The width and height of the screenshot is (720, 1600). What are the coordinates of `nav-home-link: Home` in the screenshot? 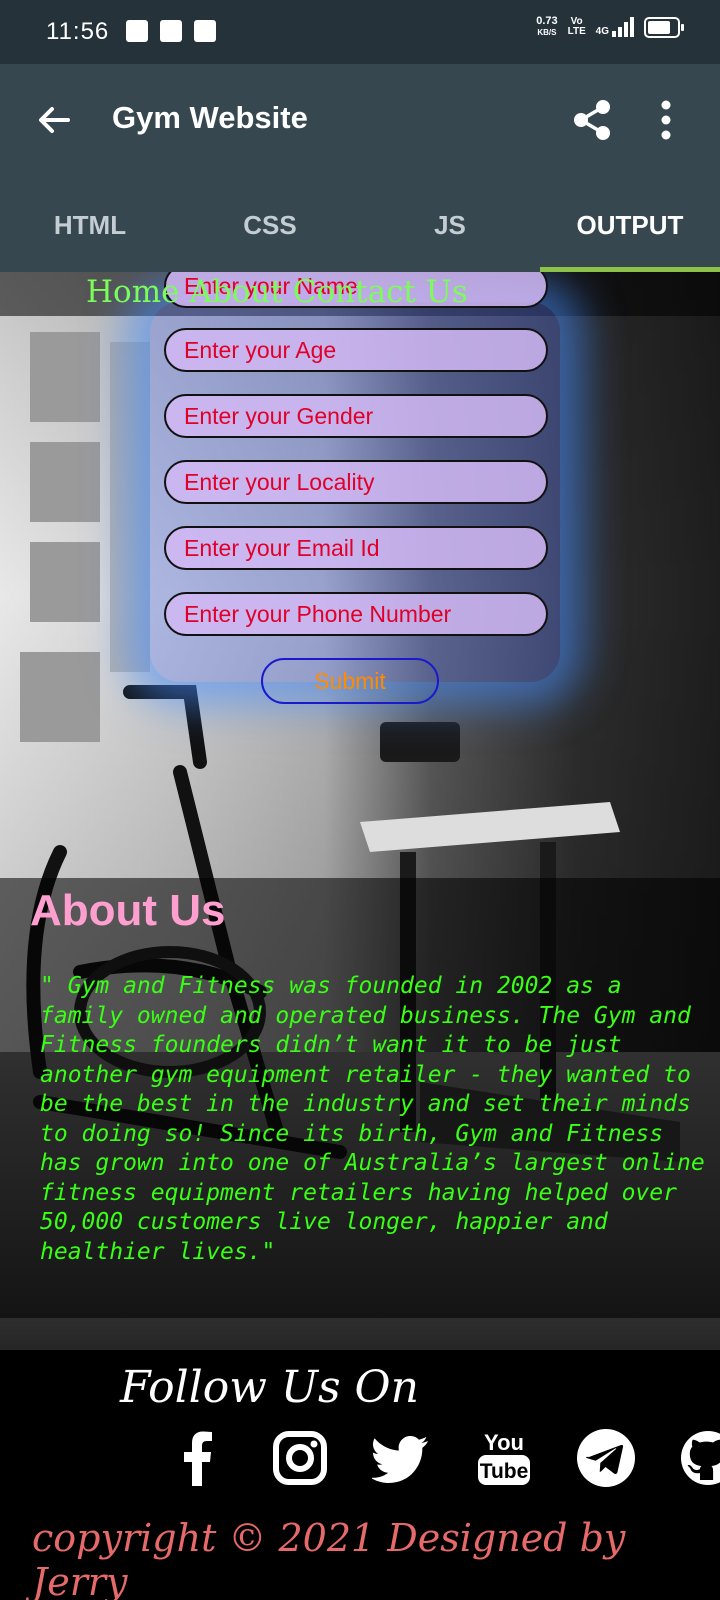 It's located at (132, 292).